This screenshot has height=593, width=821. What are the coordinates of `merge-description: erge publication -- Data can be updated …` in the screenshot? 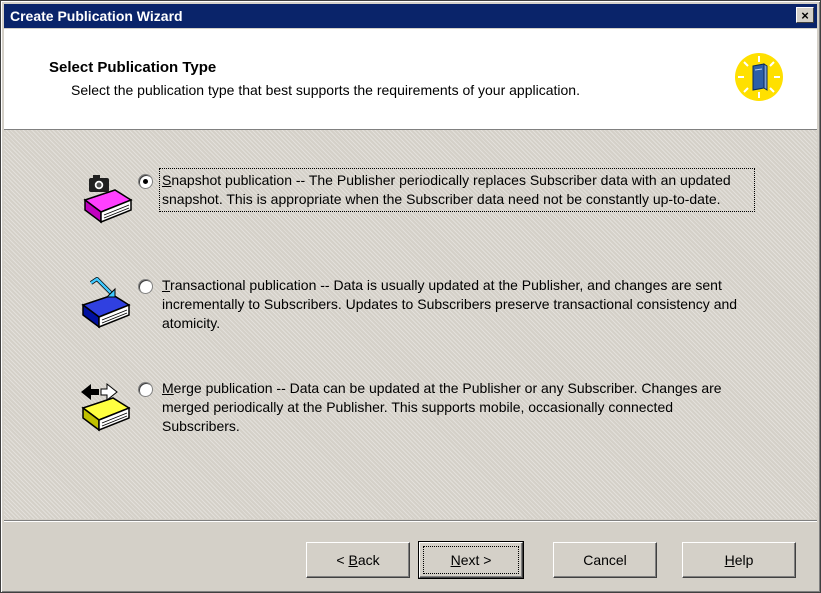 It's located at (442, 407).